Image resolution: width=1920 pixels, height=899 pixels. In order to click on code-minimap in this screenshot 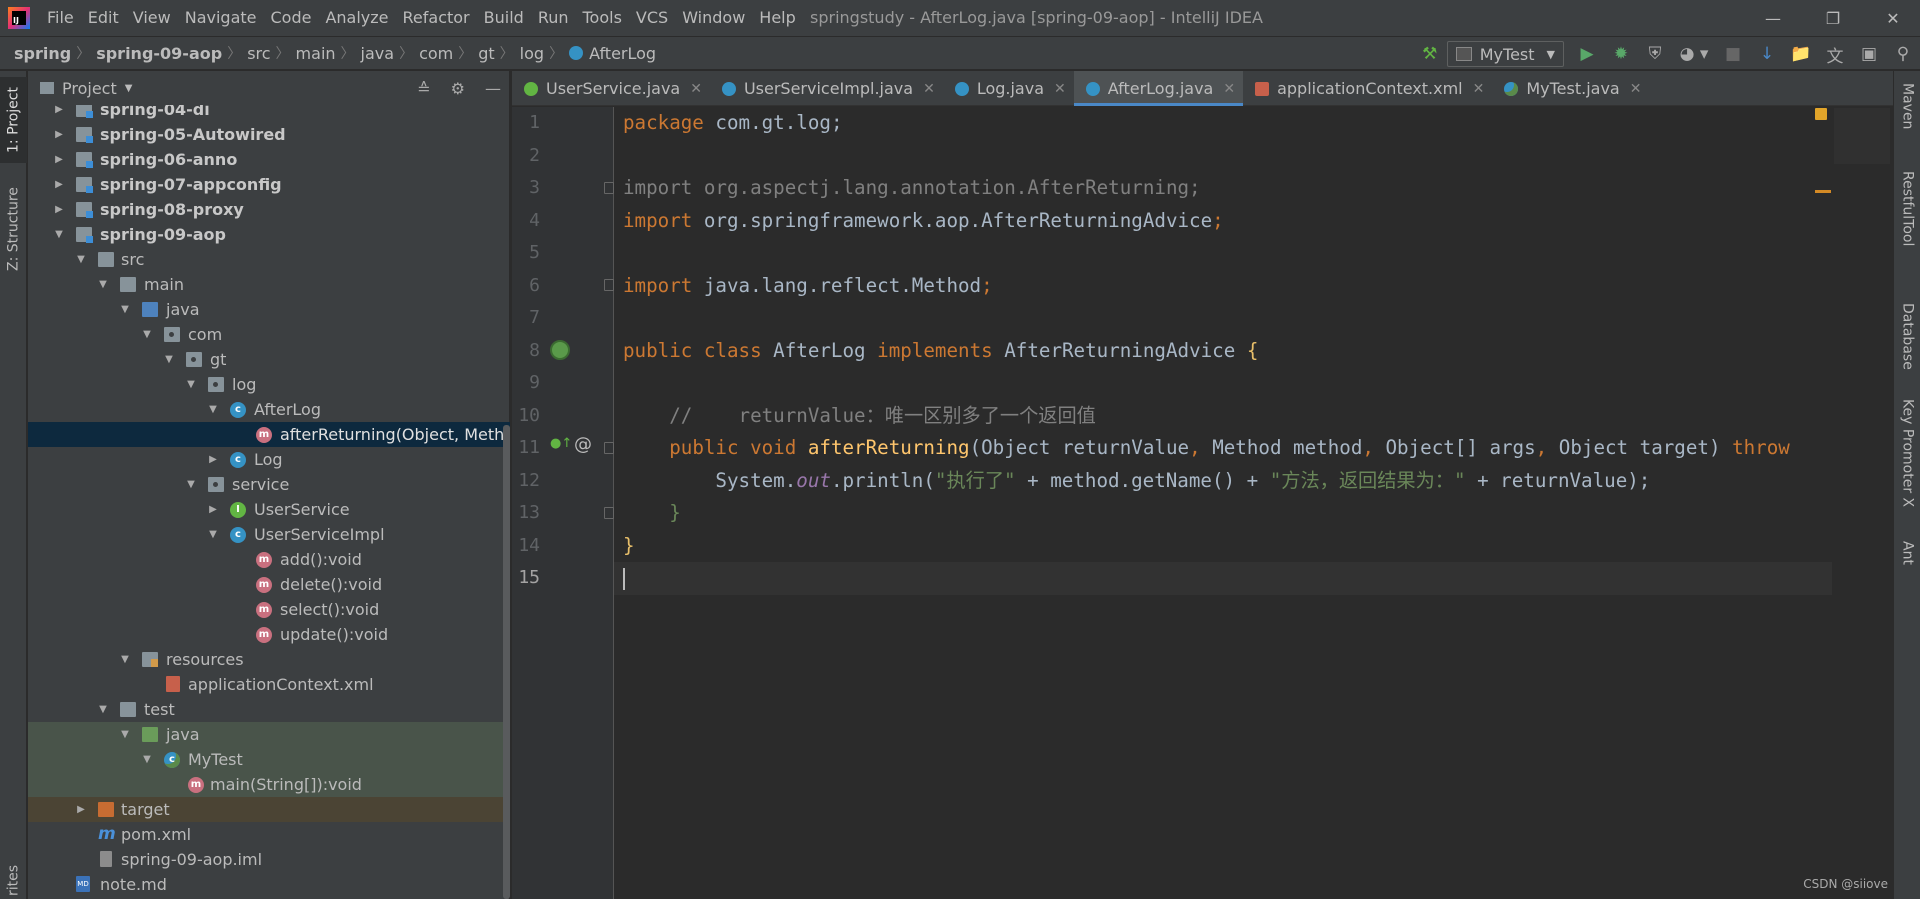, I will do `click(1862, 136)`.